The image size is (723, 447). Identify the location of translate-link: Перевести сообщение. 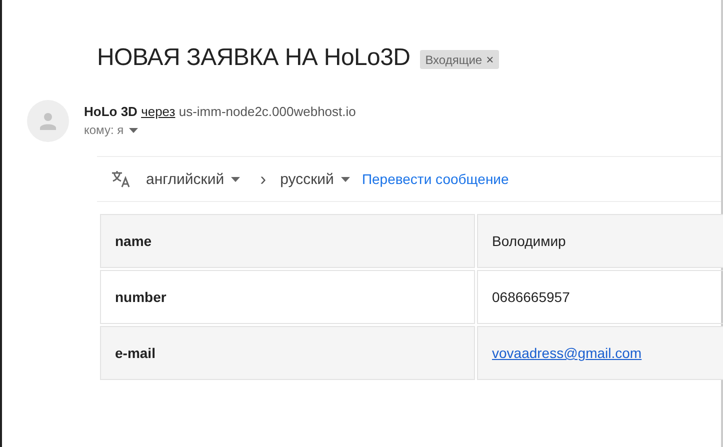
(435, 179).